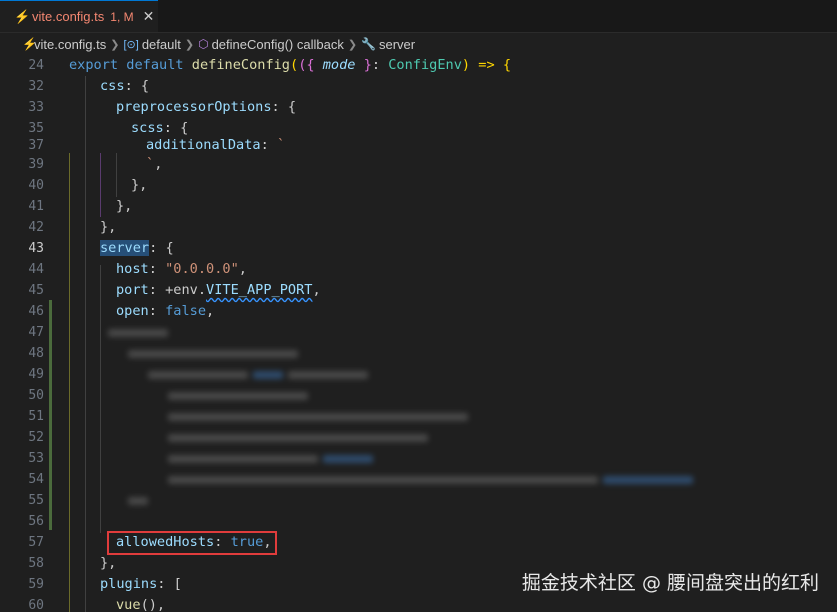 This screenshot has width=837, height=612. I want to click on line-number: 41, so click(36, 206).